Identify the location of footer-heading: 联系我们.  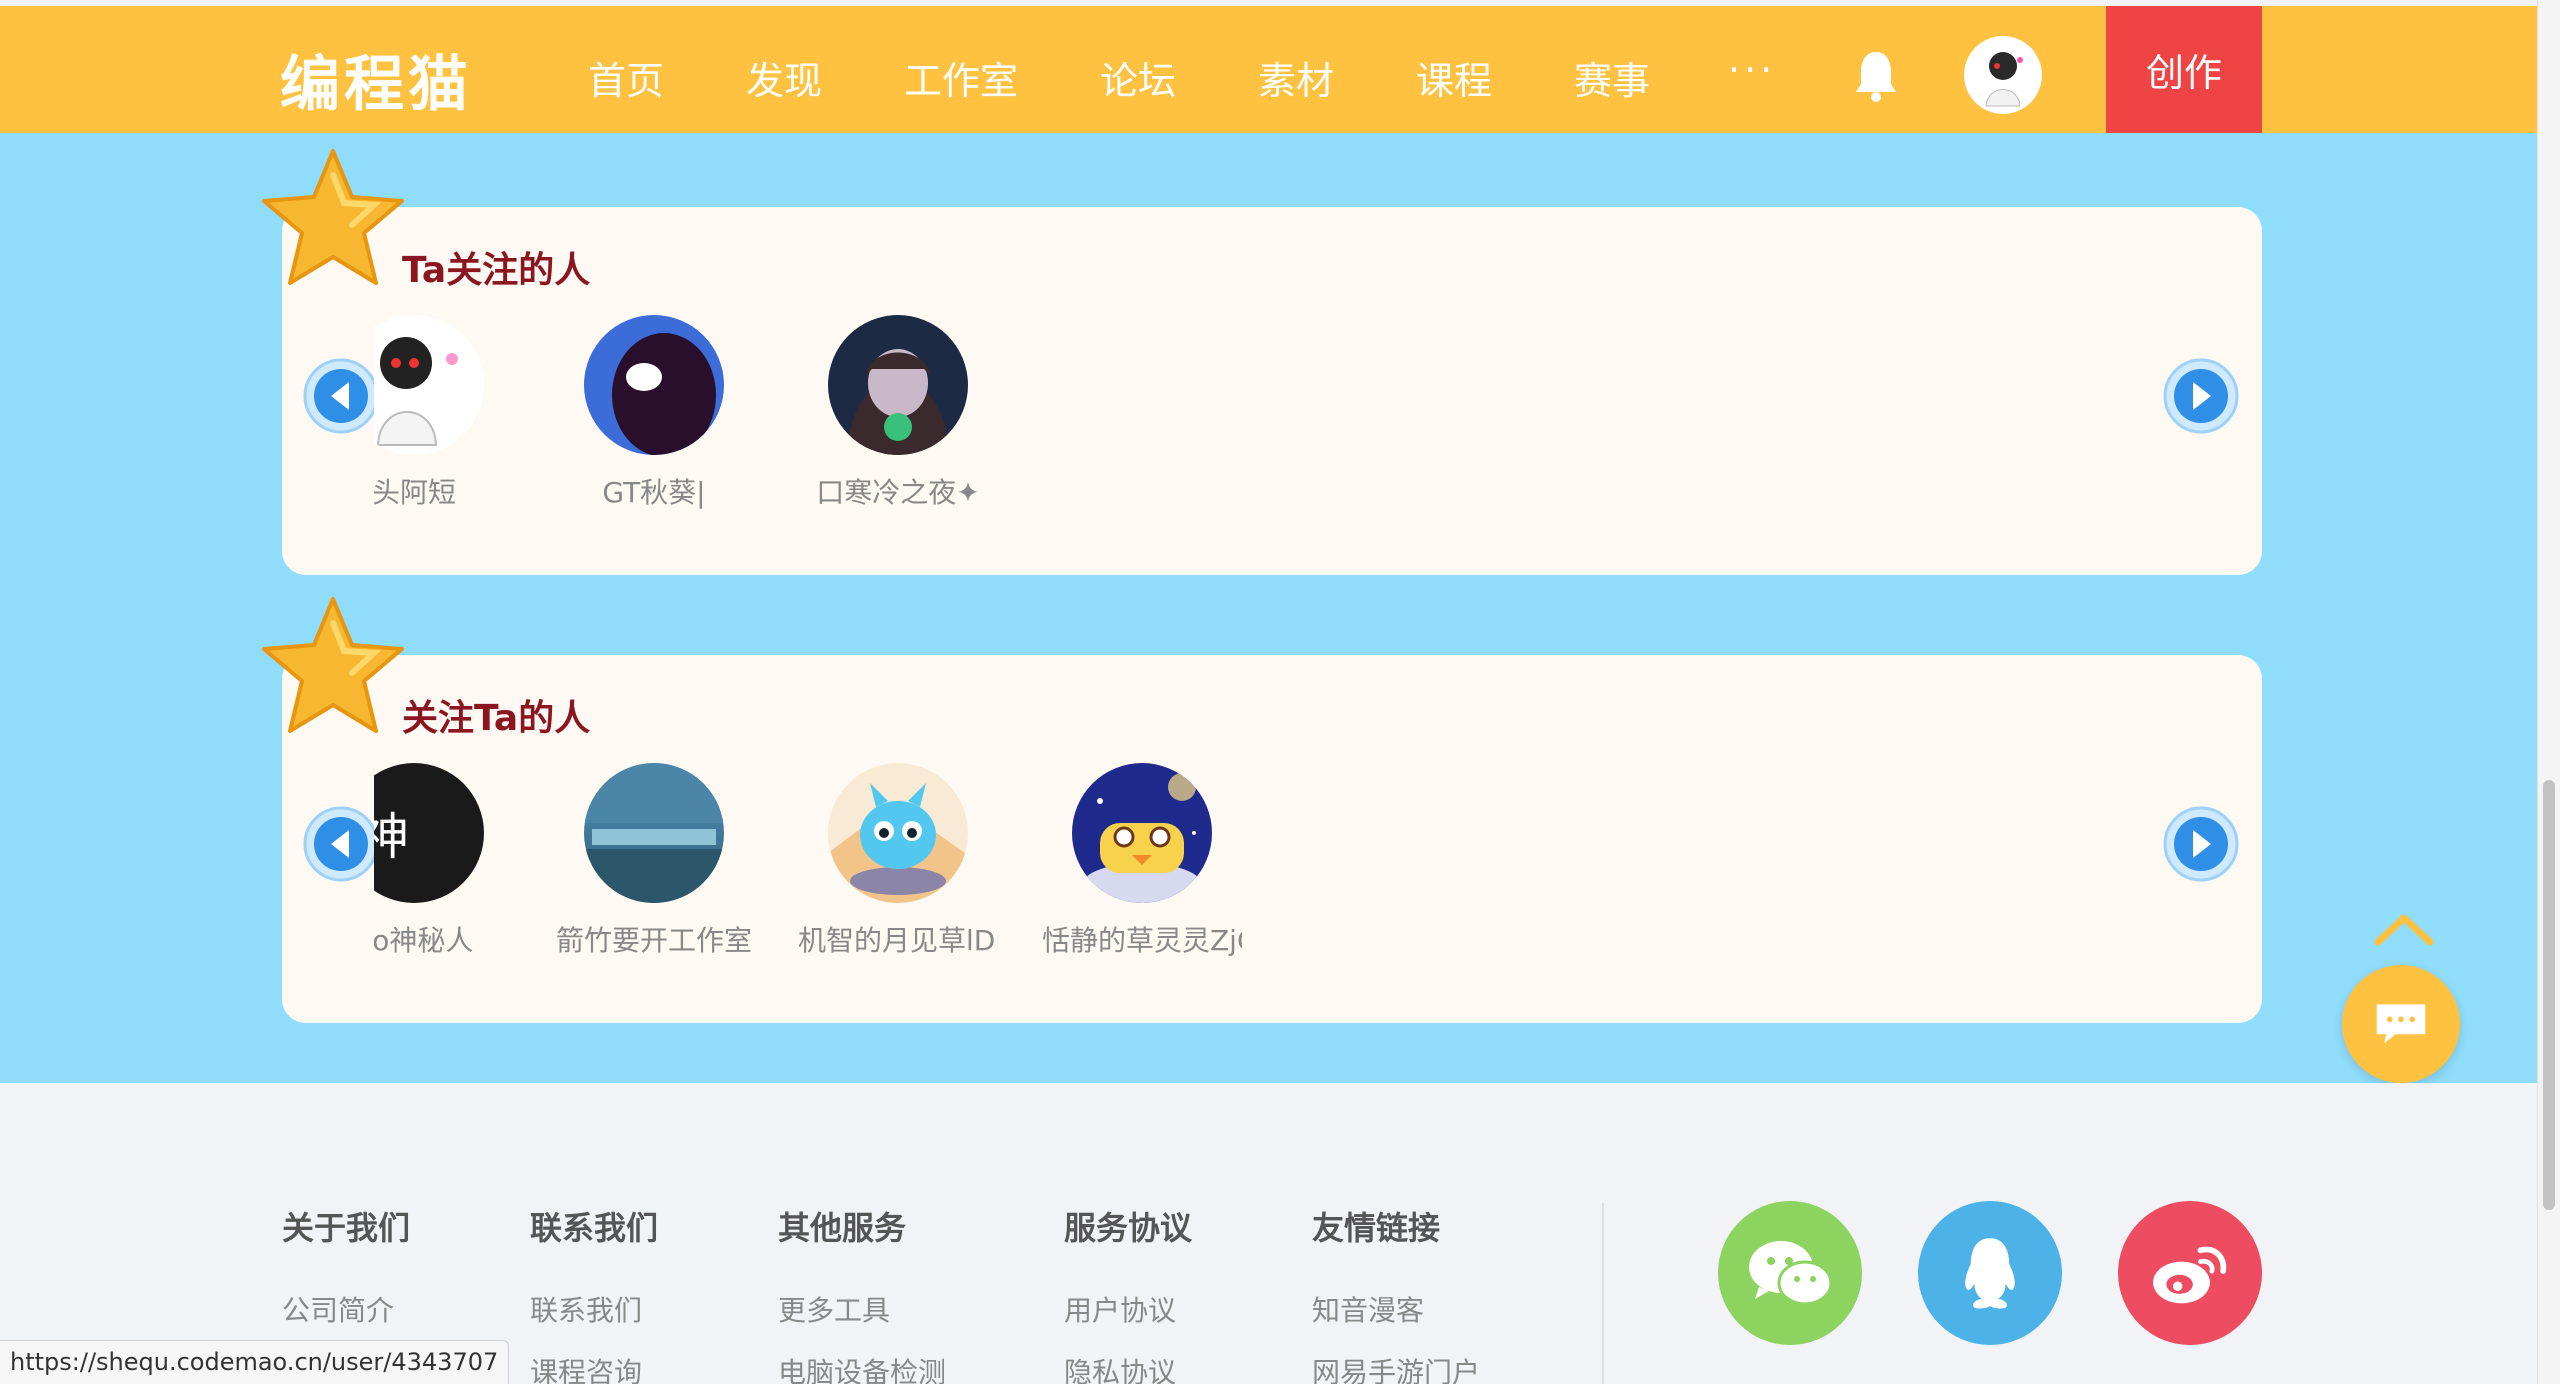
(594, 1228).